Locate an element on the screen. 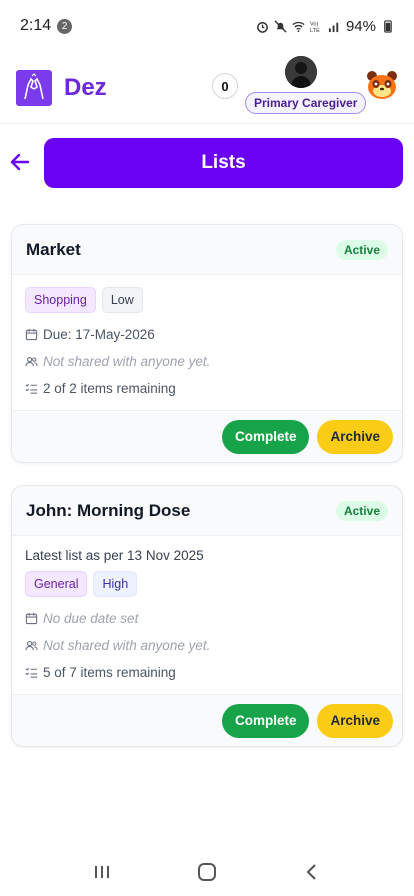 The image size is (414, 896). items-remaining-row: 2 of 2 items remaining is located at coordinates (207, 388).